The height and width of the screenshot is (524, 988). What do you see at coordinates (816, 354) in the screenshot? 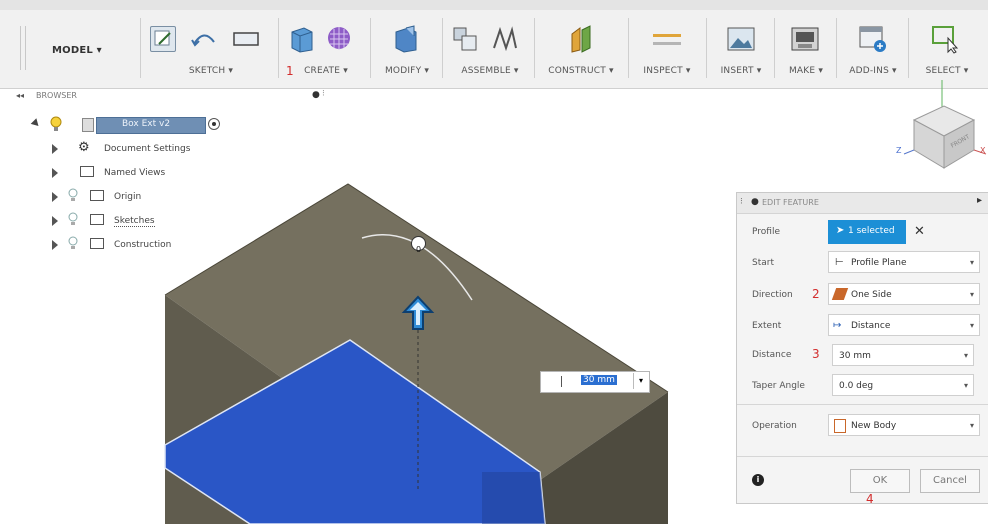
I see `step-number-3: 3` at bounding box center [816, 354].